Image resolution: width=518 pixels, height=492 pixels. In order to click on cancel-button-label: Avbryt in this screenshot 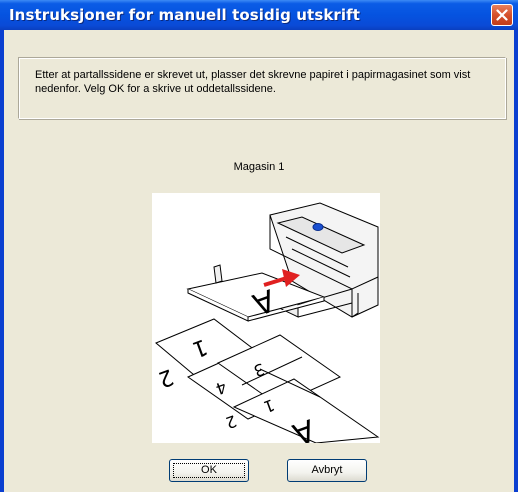, I will do `click(327, 470)`.